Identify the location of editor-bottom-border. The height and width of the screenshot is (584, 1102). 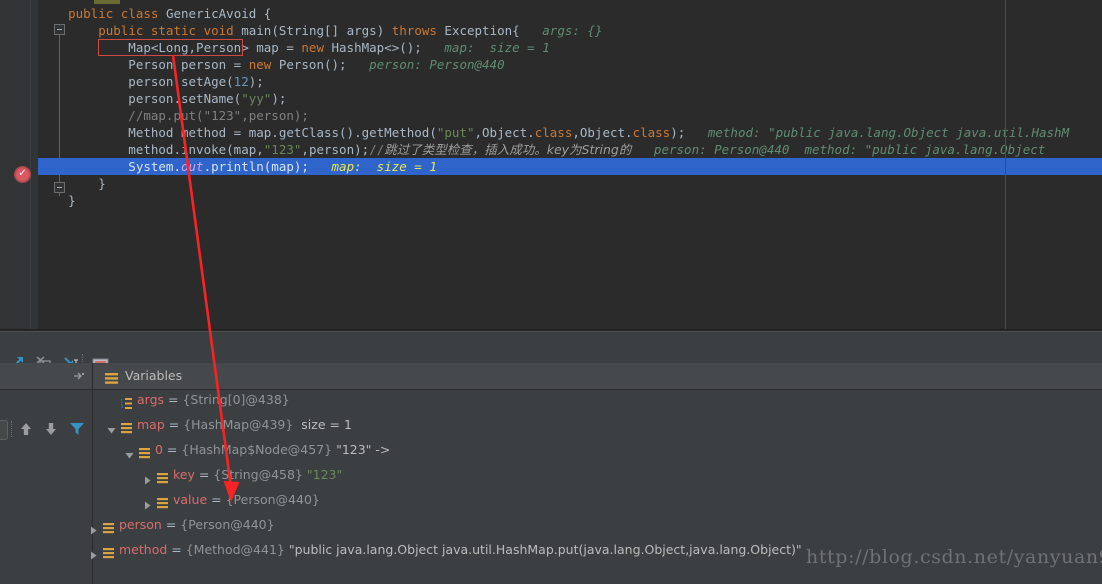
(551, 329).